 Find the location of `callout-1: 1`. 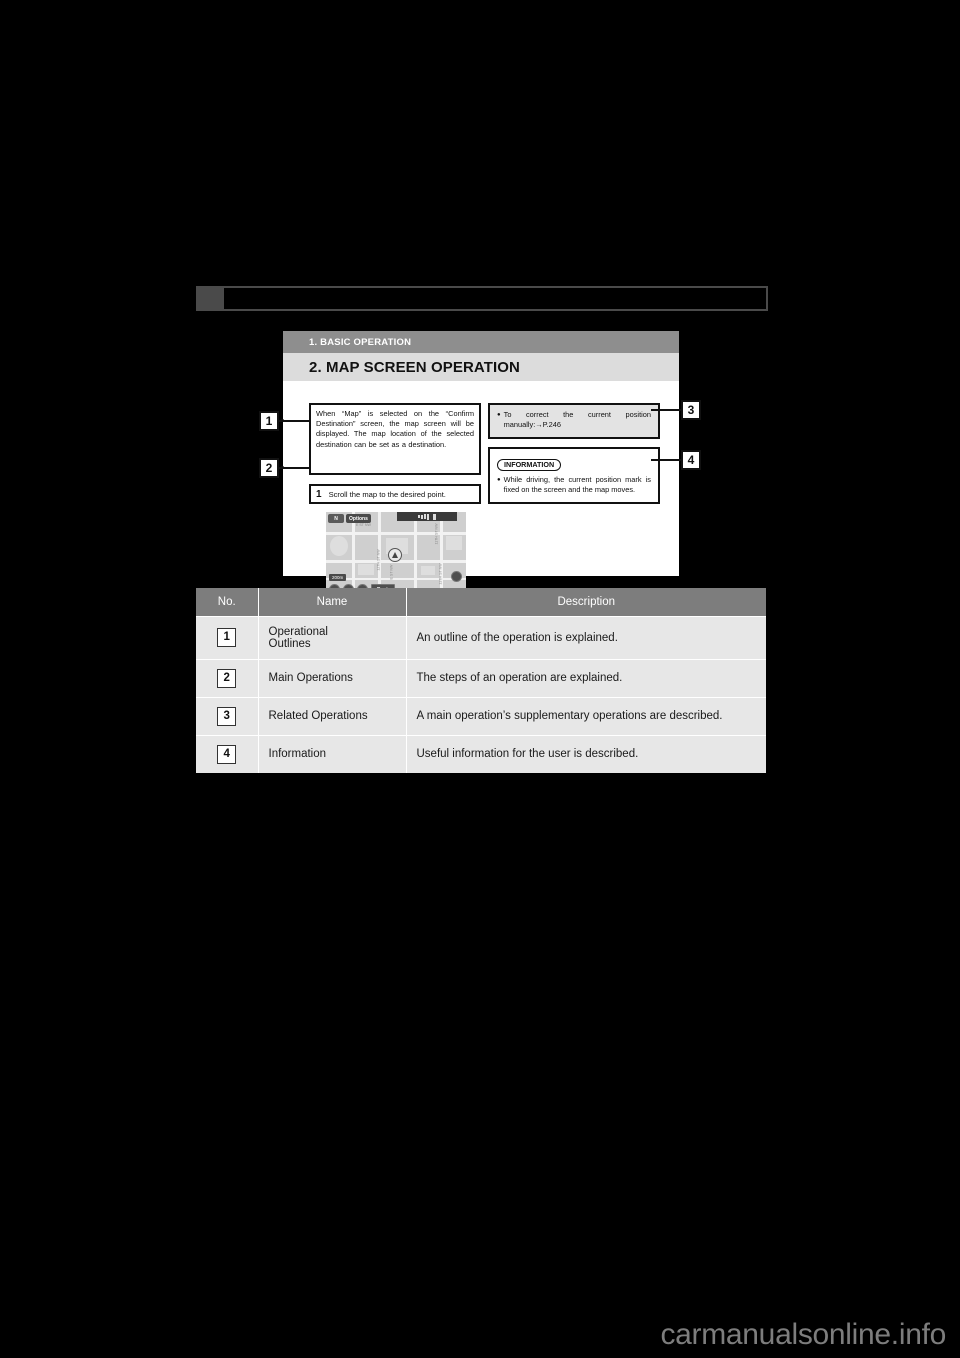

callout-1: 1 is located at coordinates (269, 421).